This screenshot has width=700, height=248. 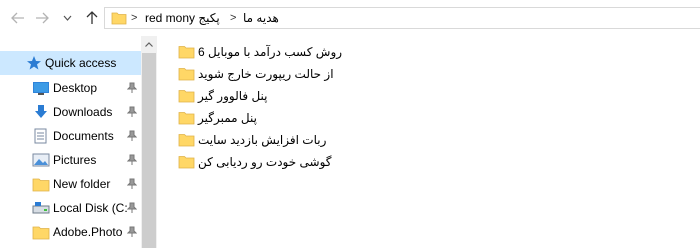 What do you see at coordinates (40, 136) in the screenshot?
I see `documents-icon` at bounding box center [40, 136].